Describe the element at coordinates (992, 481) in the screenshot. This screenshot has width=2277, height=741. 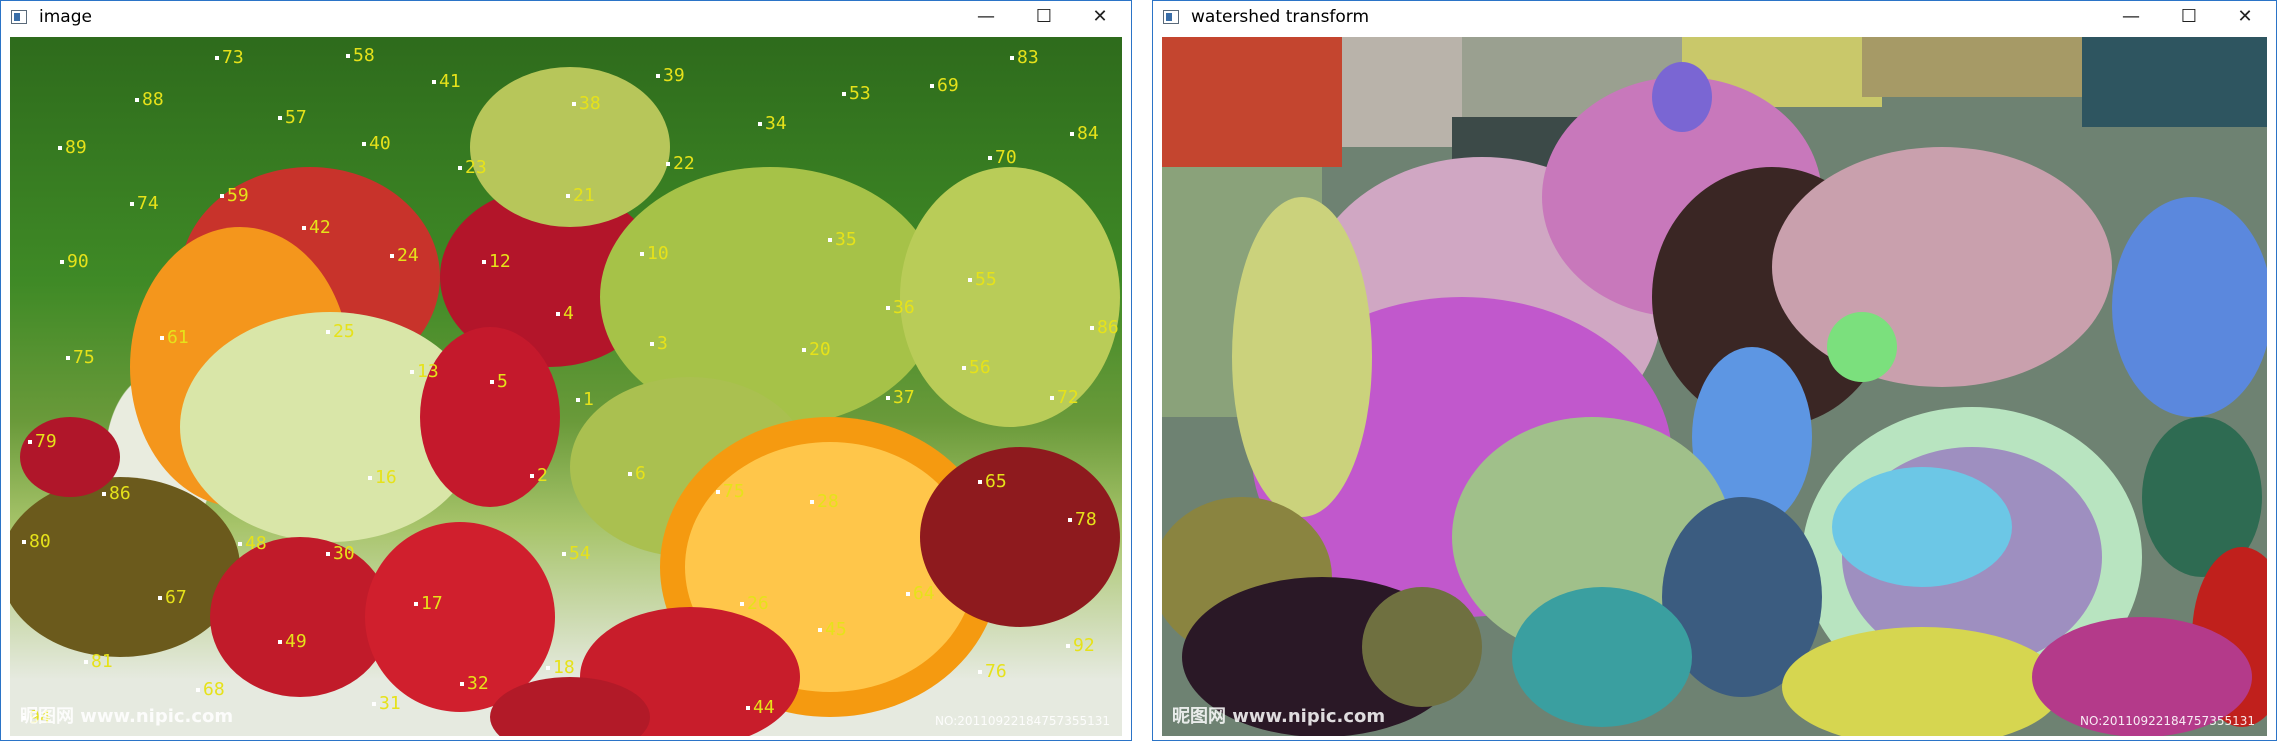
I see `marker-label: 65` at that location.